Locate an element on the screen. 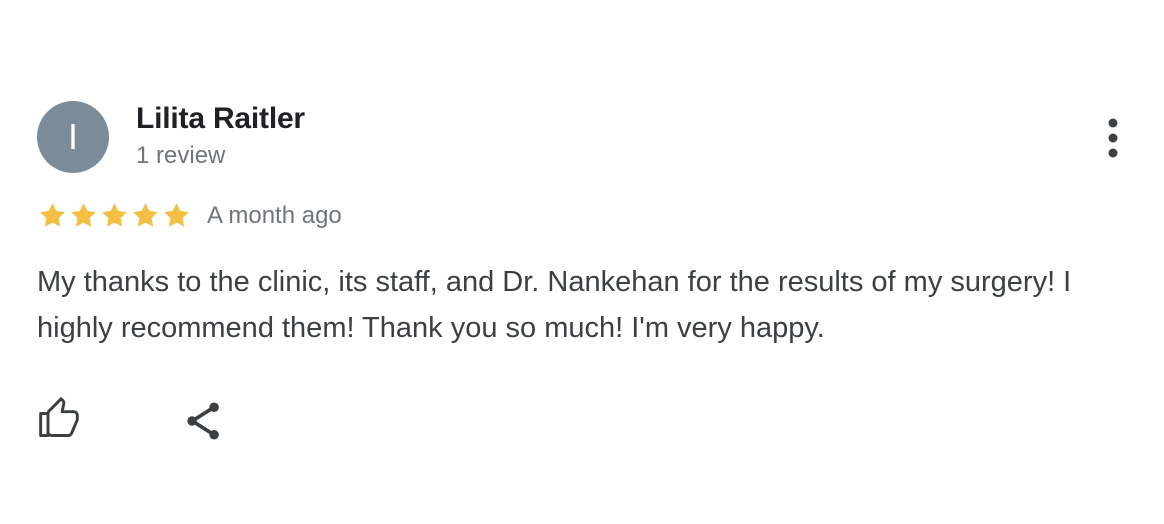 The height and width of the screenshot is (524, 1164). more-options-button is located at coordinates (1113, 138).